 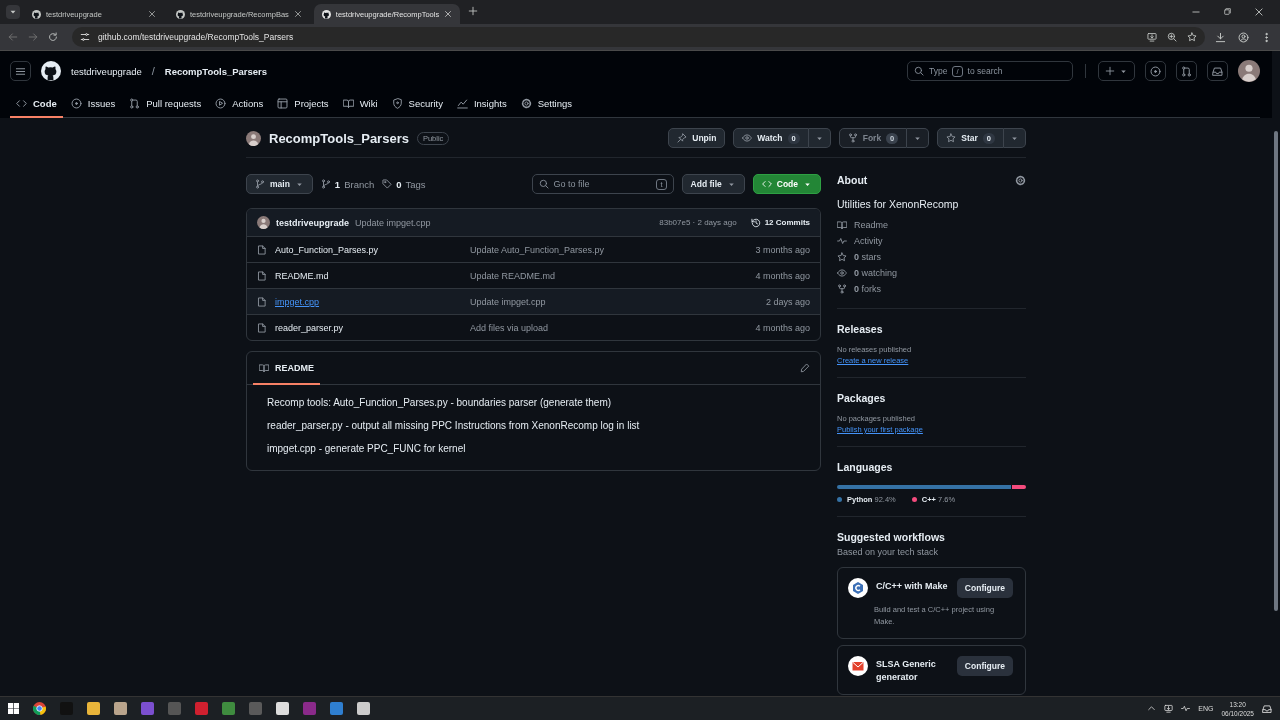 What do you see at coordinates (613, 249) in the screenshot?
I see `commit-message: Update Auto_Function_Parses.py` at bounding box center [613, 249].